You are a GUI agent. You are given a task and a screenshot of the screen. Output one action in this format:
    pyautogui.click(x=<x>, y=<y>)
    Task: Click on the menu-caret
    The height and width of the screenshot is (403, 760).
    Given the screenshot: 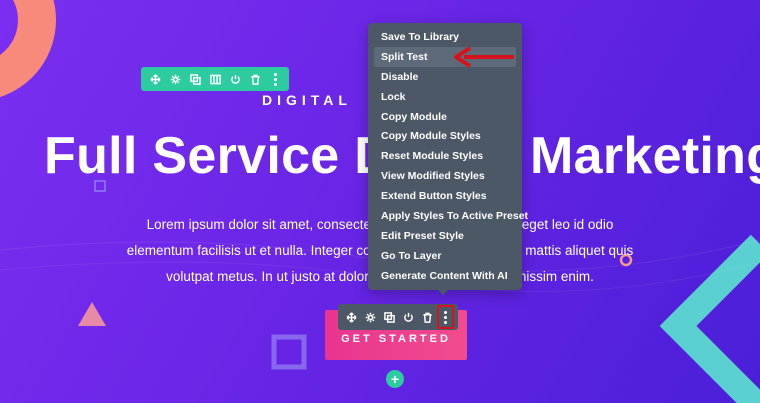 What is the action you would take?
    pyautogui.click(x=443, y=292)
    